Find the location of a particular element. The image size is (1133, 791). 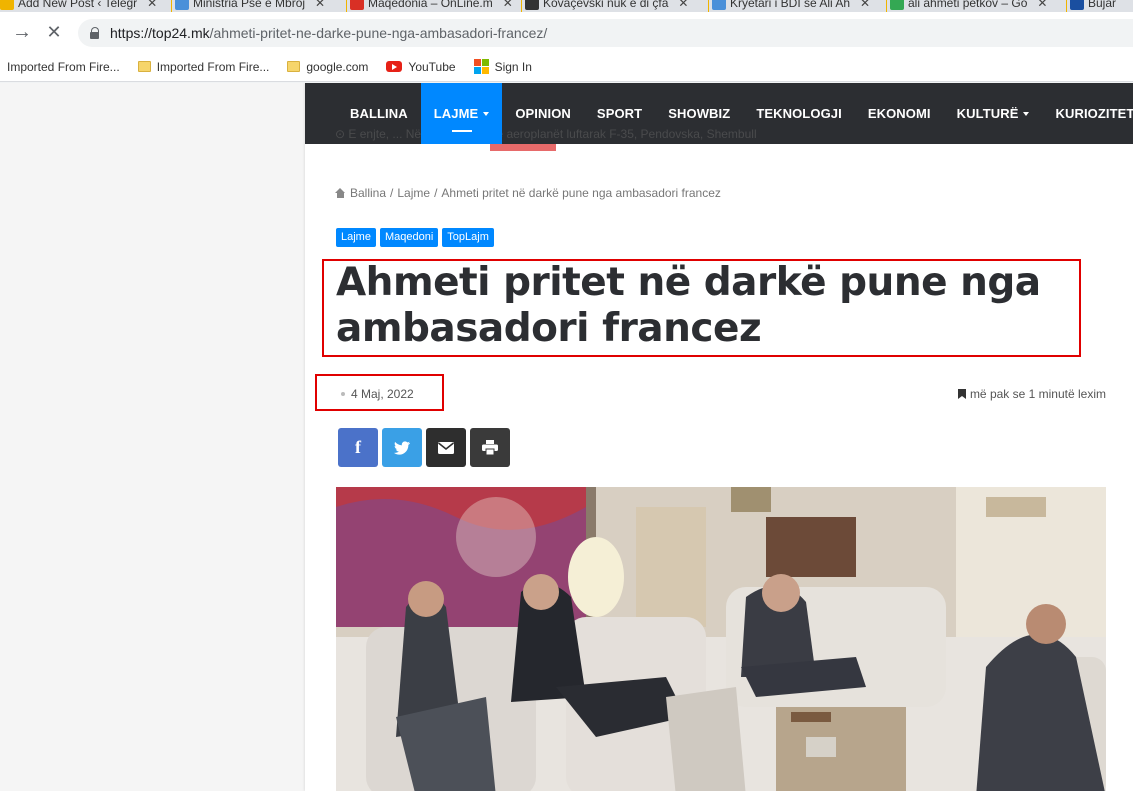

youtube-icon is located at coordinates (394, 66).